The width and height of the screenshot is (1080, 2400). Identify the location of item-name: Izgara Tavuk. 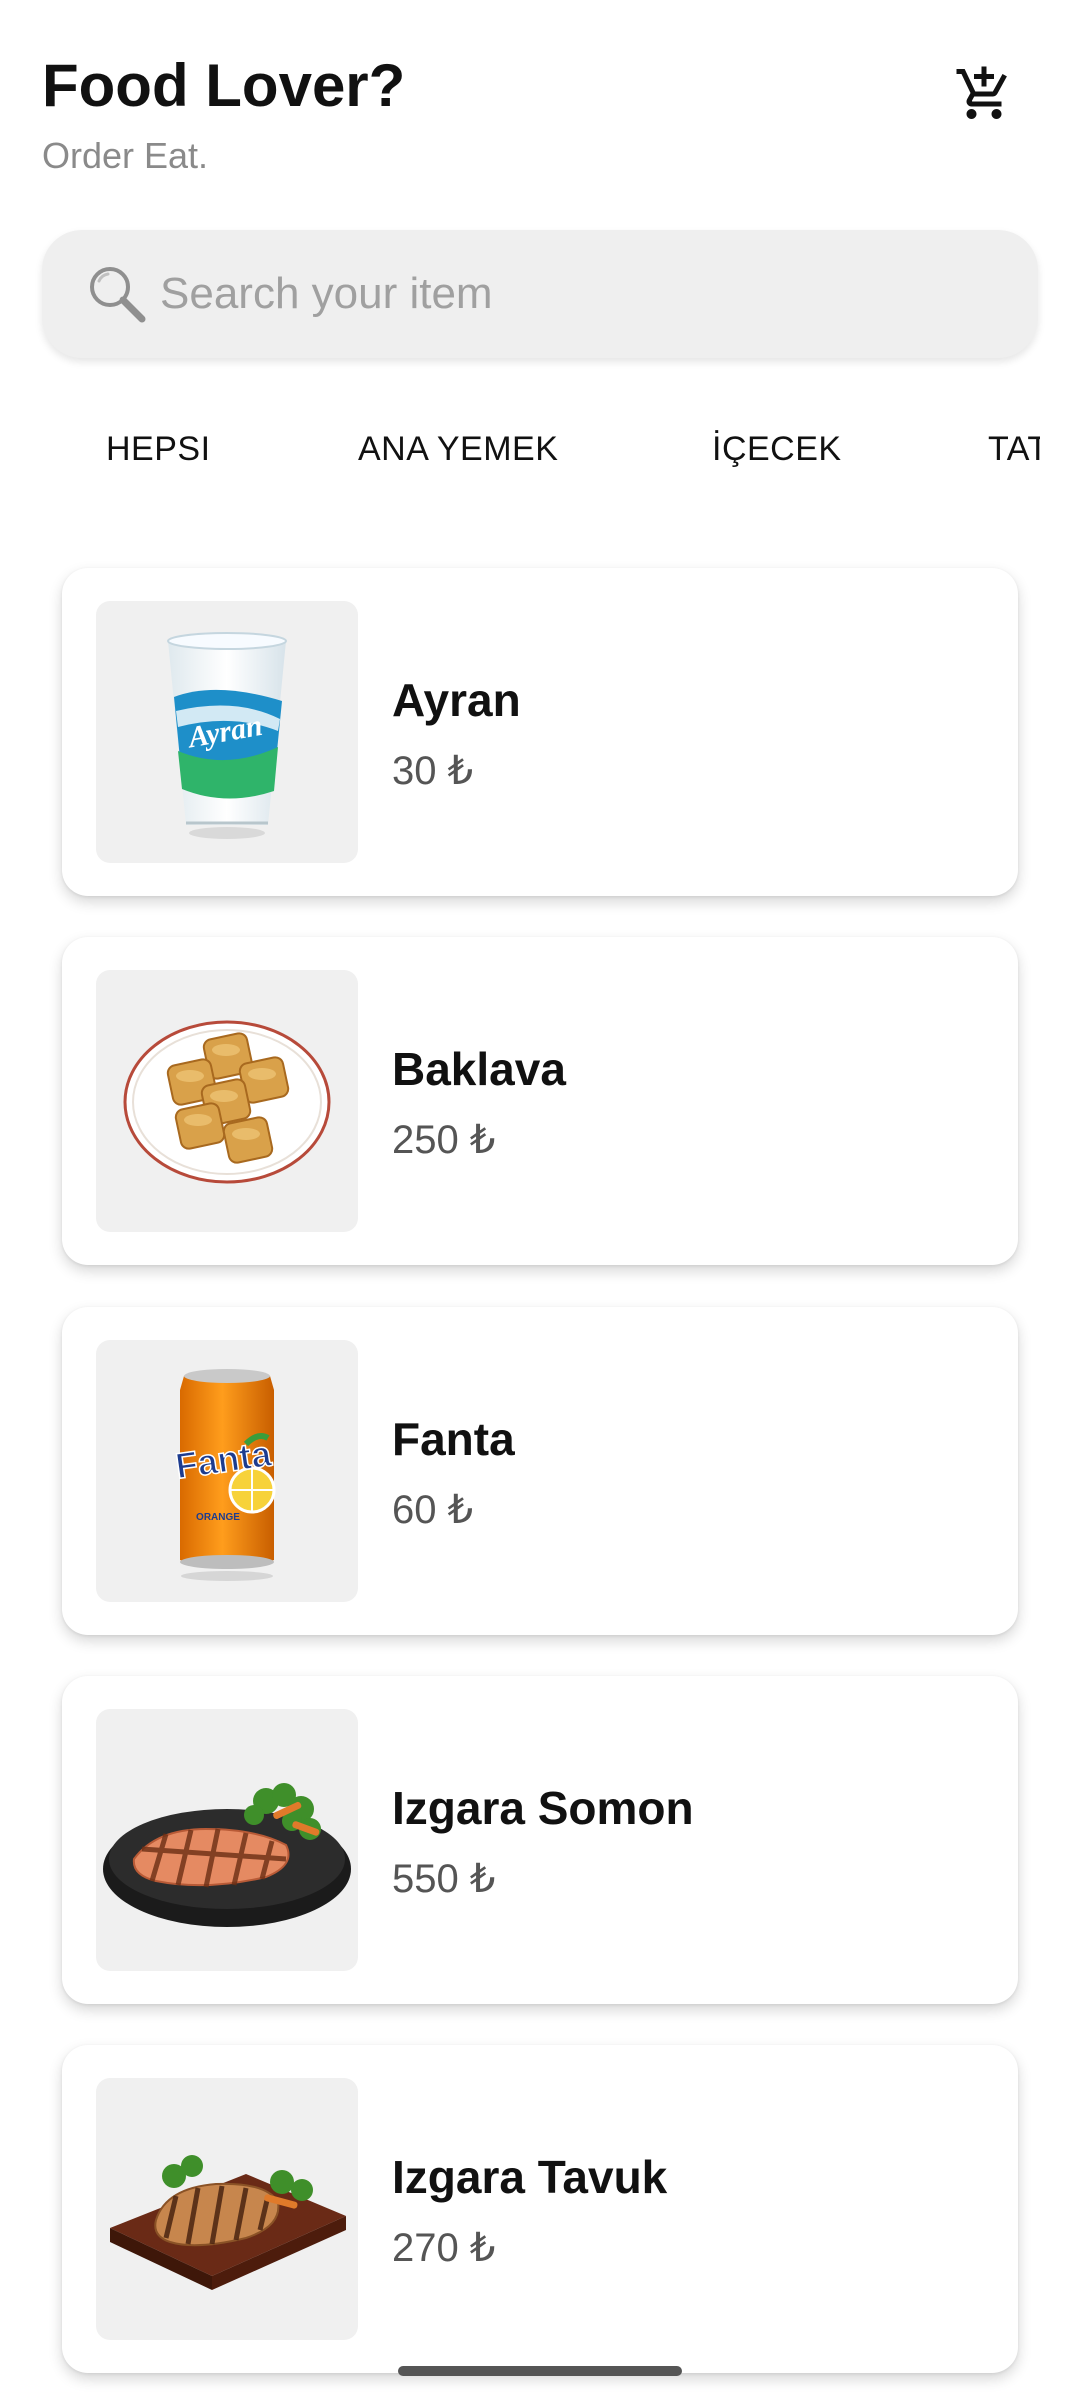
(530, 2177).